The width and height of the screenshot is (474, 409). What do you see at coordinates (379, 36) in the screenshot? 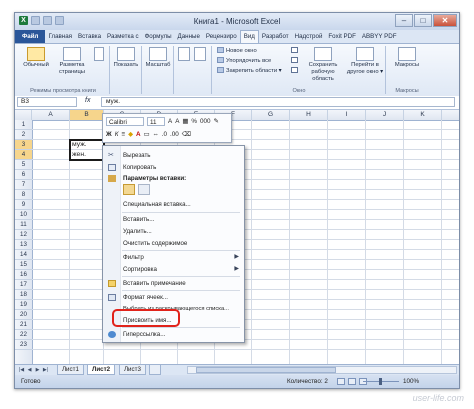
I see `tab-abbyy-pdf: ABBYY PDF` at bounding box center [379, 36].